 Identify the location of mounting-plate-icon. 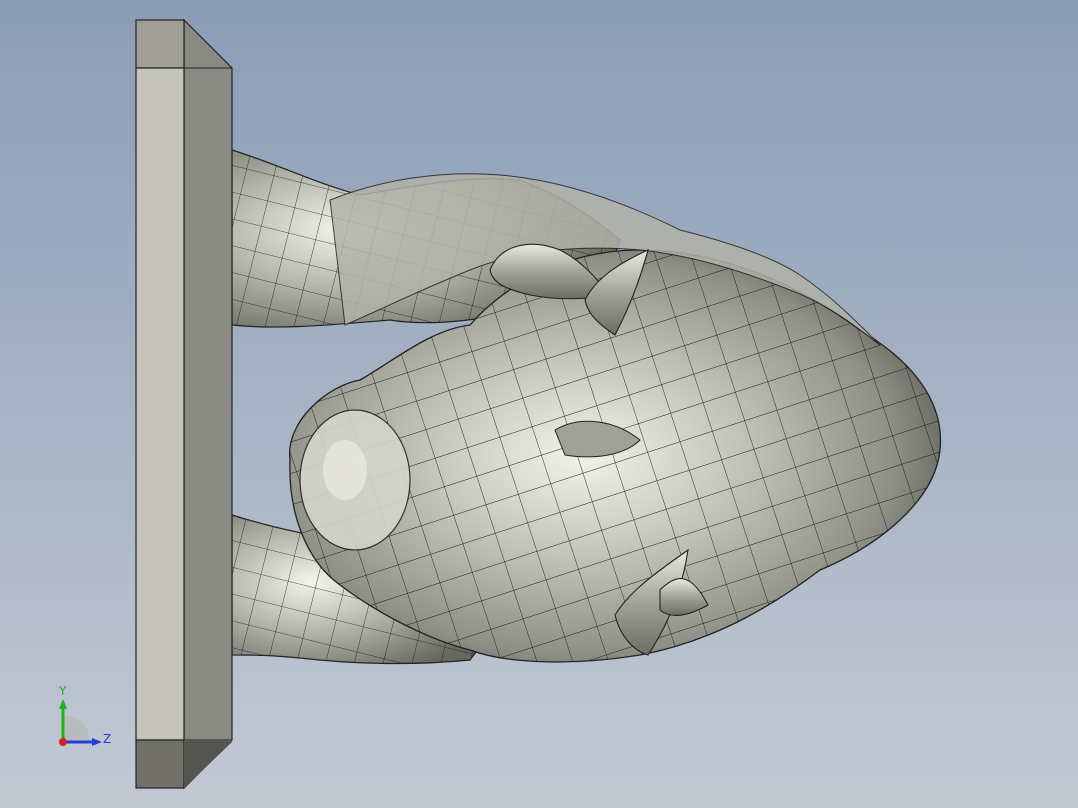
(184, 404).